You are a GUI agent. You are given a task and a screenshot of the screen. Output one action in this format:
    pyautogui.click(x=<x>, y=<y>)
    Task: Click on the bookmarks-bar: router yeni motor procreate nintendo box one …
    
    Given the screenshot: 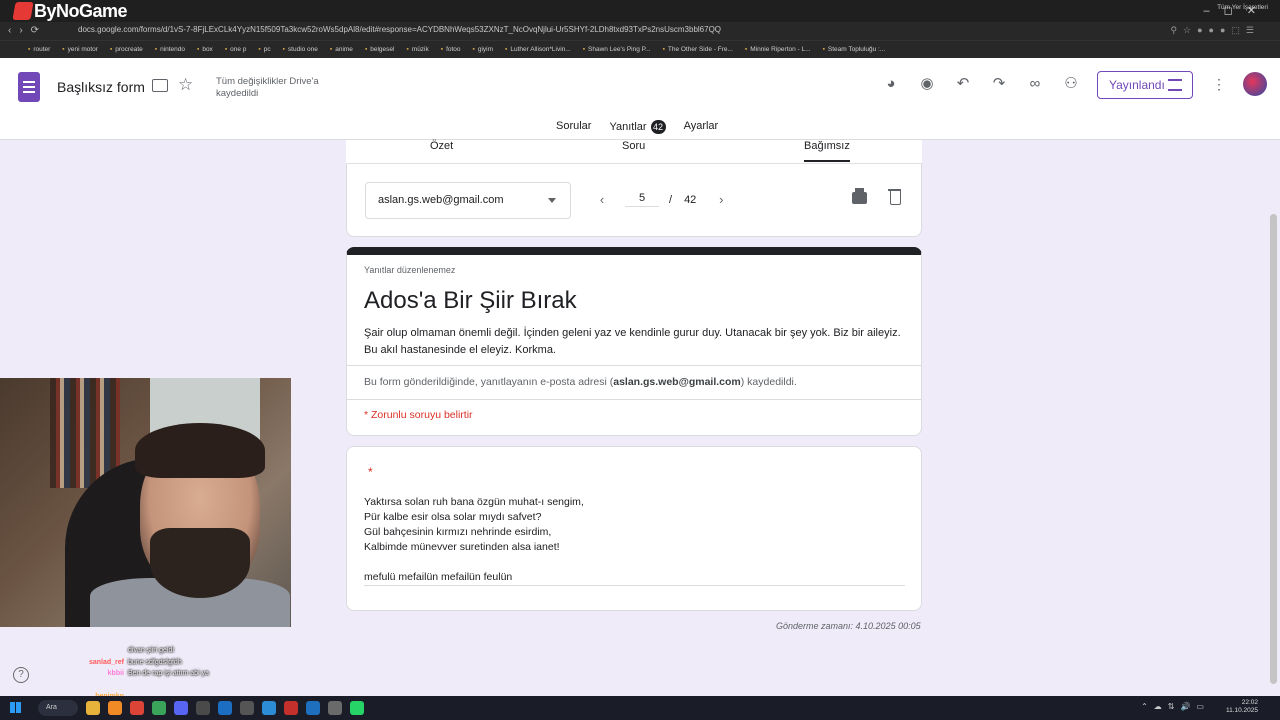 What is the action you would take?
    pyautogui.click(x=640, y=49)
    